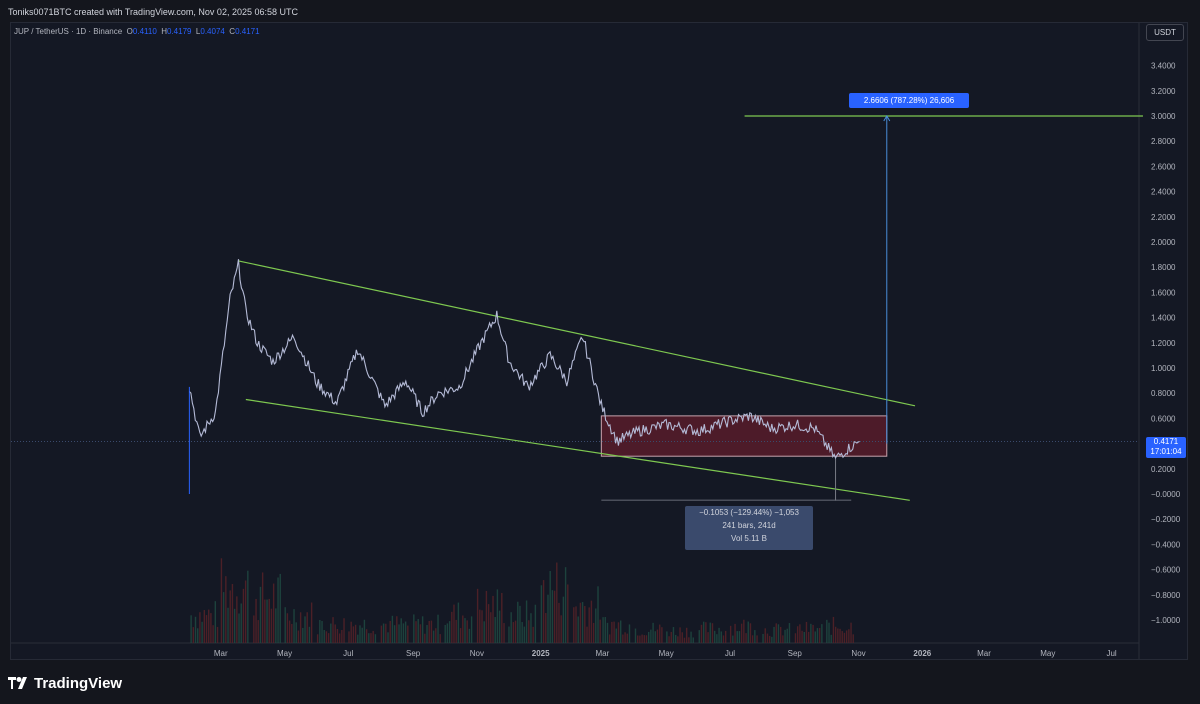 This screenshot has width=1200, height=704. Describe the element at coordinates (1163, 469) in the screenshot. I see `y-tick-label: 0.2000` at that location.